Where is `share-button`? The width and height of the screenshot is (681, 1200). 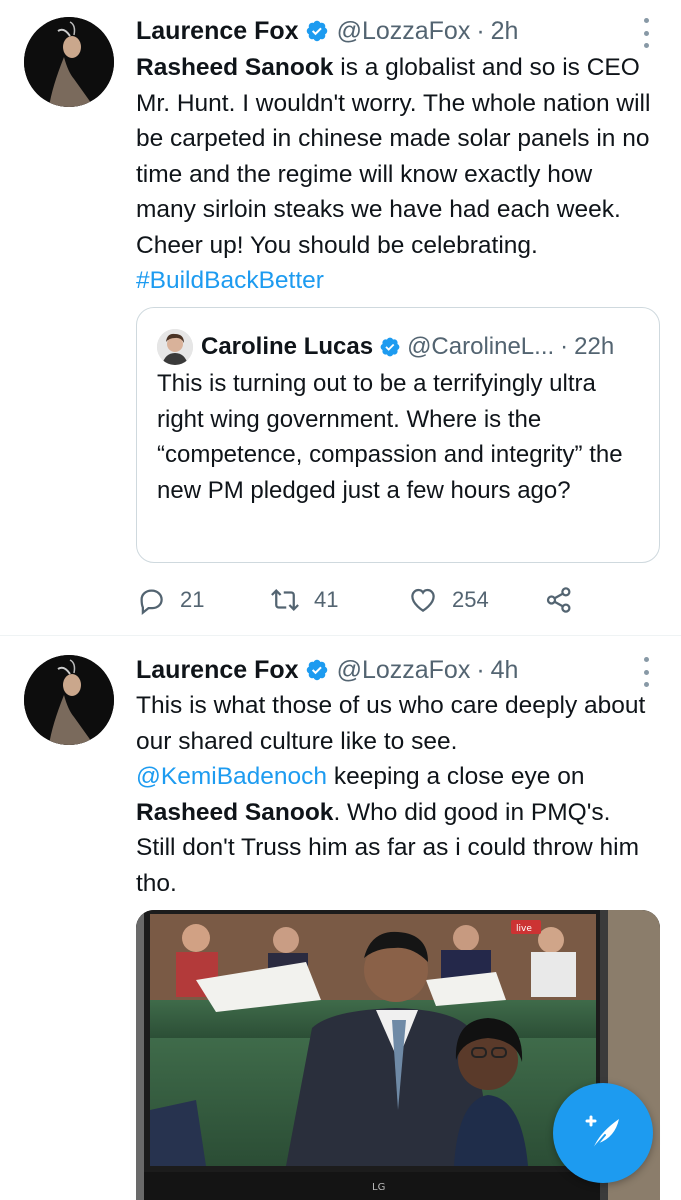 share-button is located at coordinates (559, 600).